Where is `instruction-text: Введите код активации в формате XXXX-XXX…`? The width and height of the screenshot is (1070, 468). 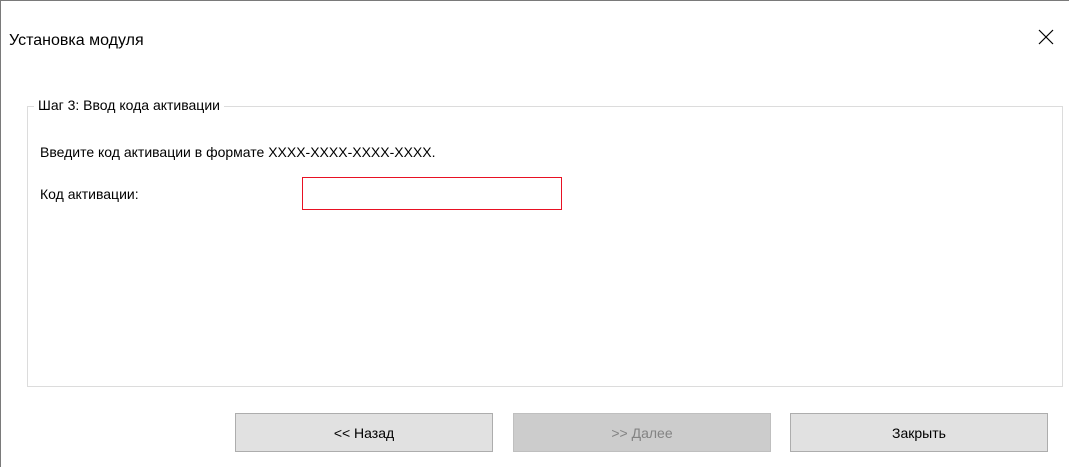
instruction-text: Введите код активации в формате XXXX-XXX… is located at coordinates (238, 152).